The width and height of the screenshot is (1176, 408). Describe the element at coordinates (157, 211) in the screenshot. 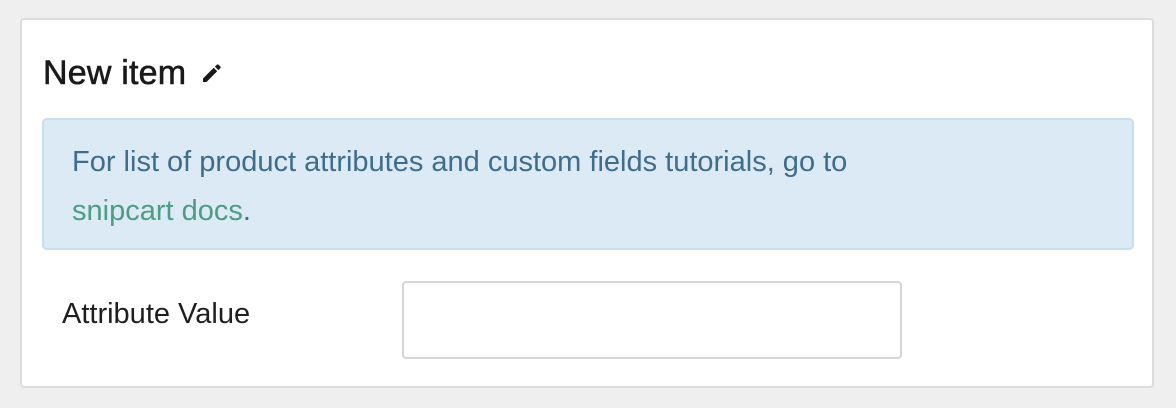

I see `snipcart-docs-link: snipcart docs` at that location.